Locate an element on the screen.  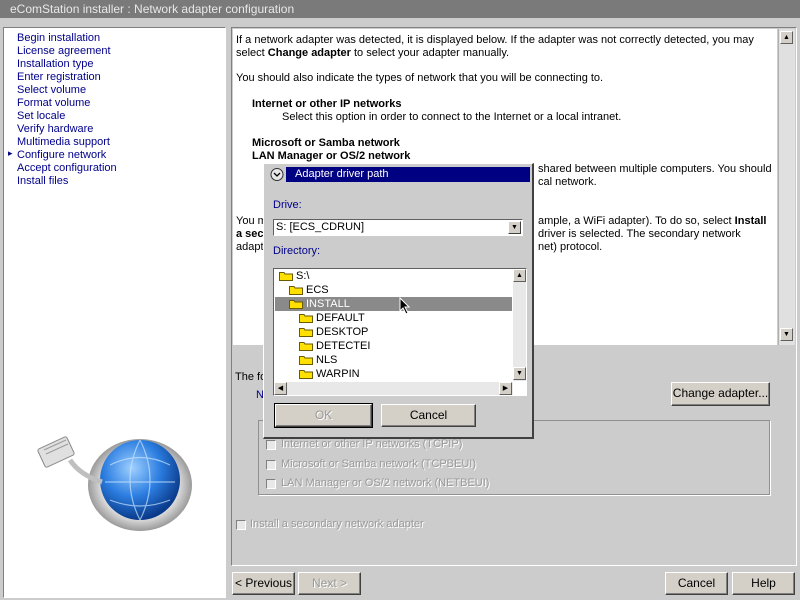
directory-label: Directory: is located at coordinates (297, 251).